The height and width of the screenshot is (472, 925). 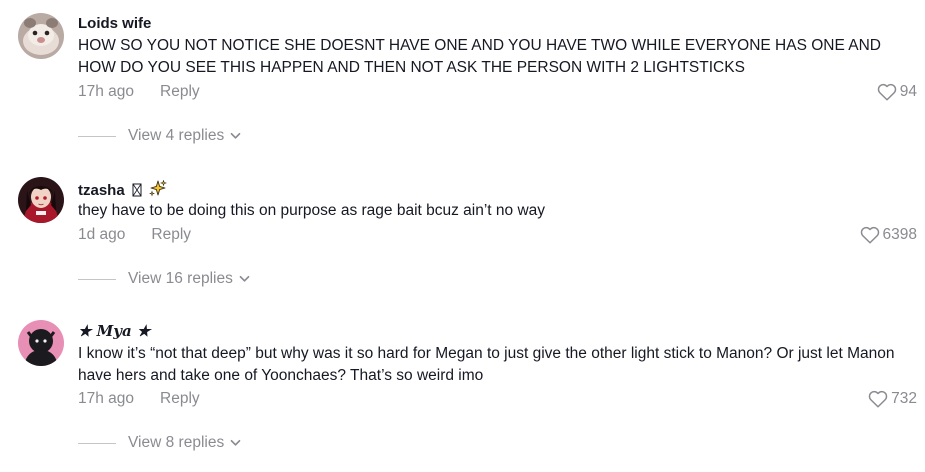 I want to click on avatar, so click(x=41, y=343).